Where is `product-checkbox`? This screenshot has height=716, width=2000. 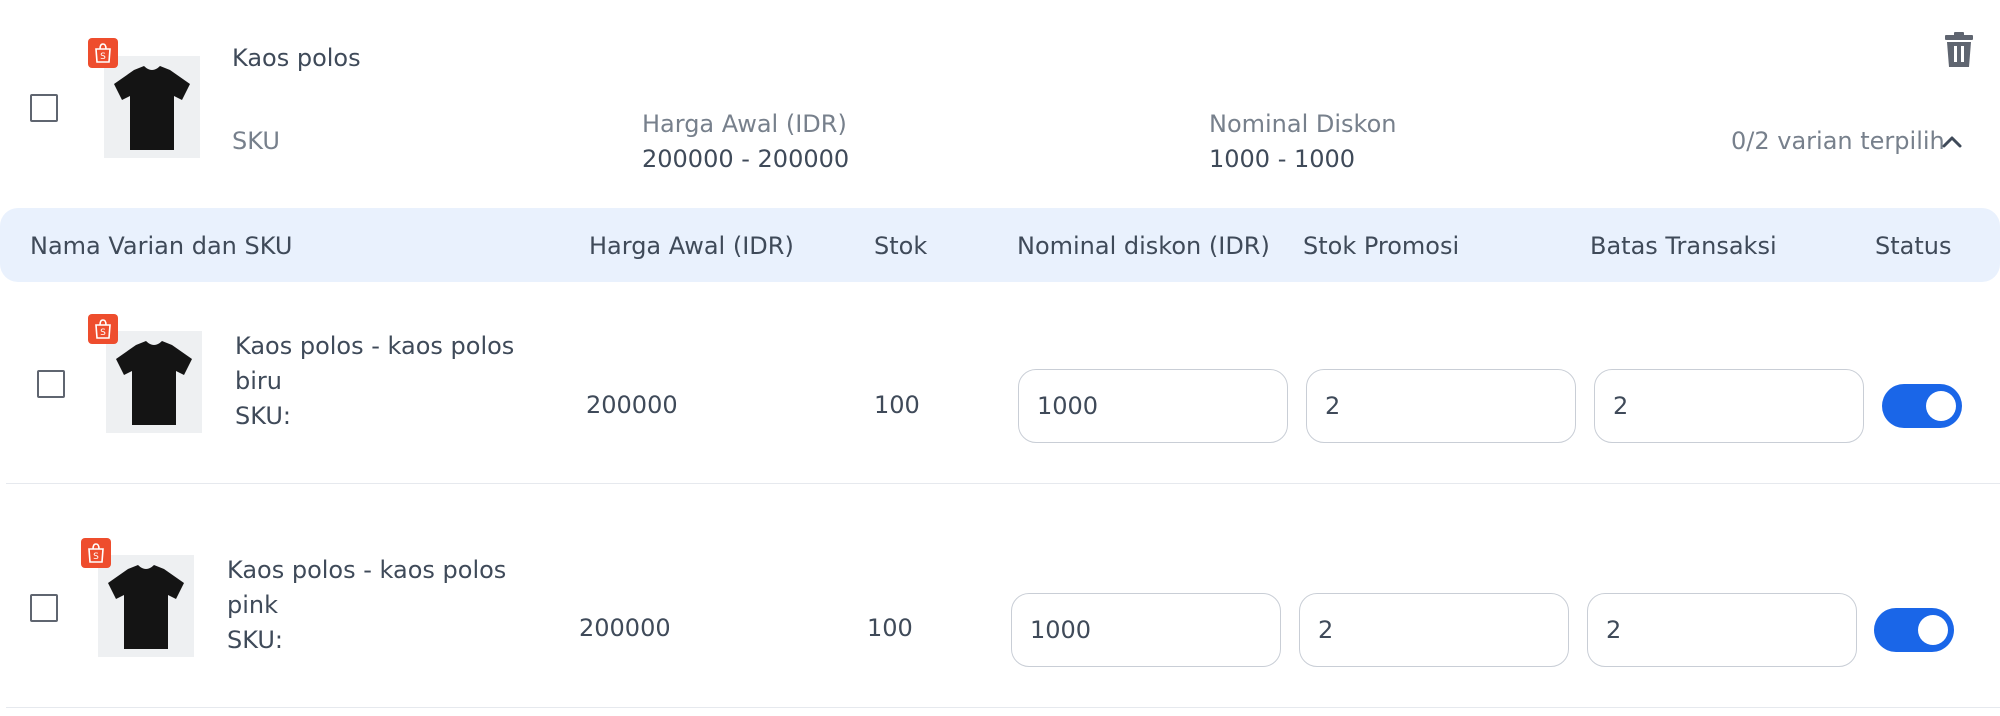
product-checkbox is located at coordinates (44, 108).